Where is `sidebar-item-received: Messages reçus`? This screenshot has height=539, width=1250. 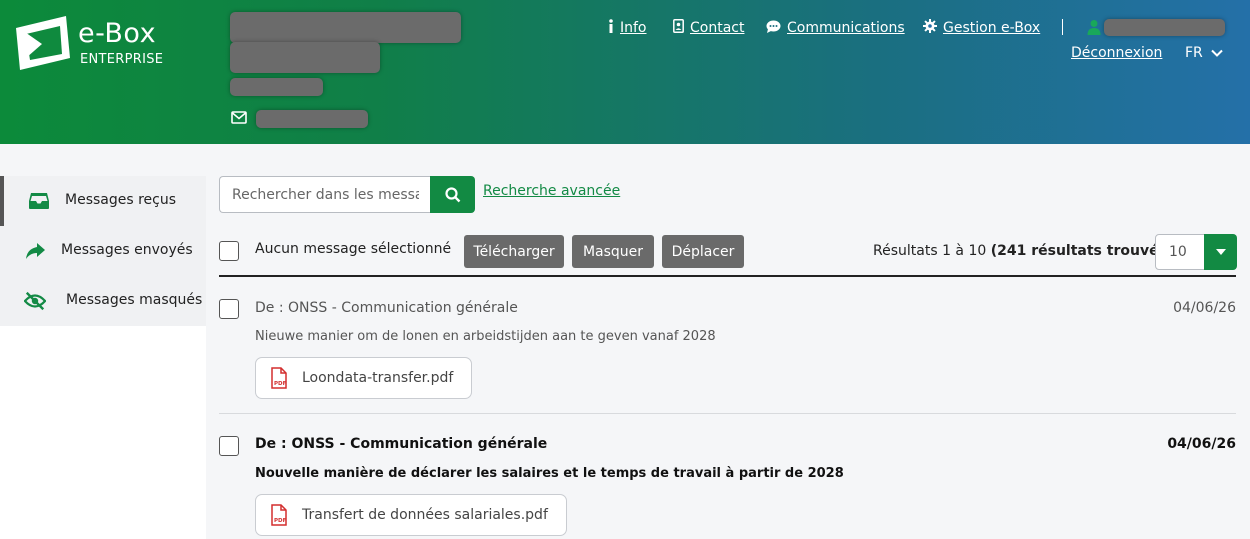 sidebar-item-received: Messages reçus is located at coordinates (103, 201).